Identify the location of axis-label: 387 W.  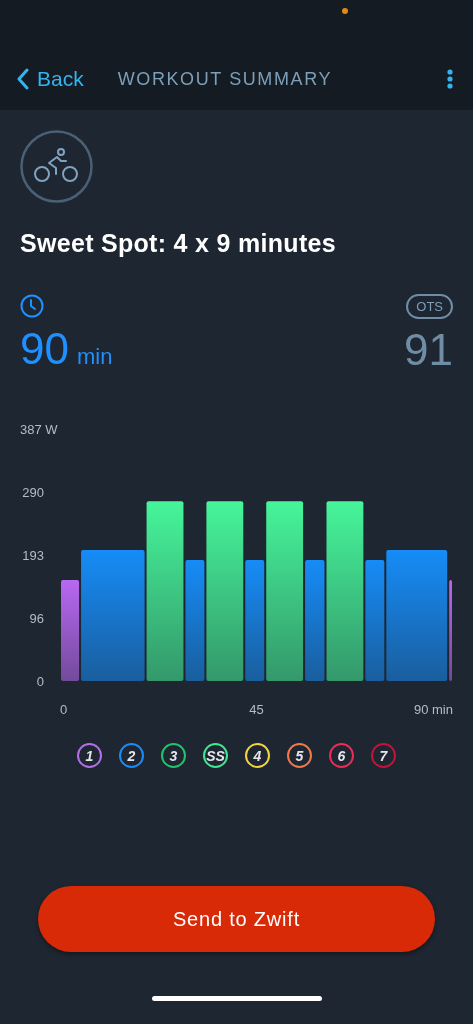
(39, 429).